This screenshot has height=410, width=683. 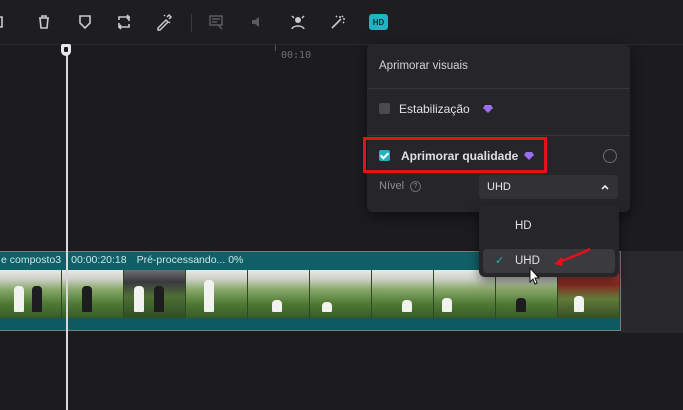 What do you see at coordinates (488, 109) in the screenshot?
I see `premium-gem-icon` at bounding box center [488, 109].